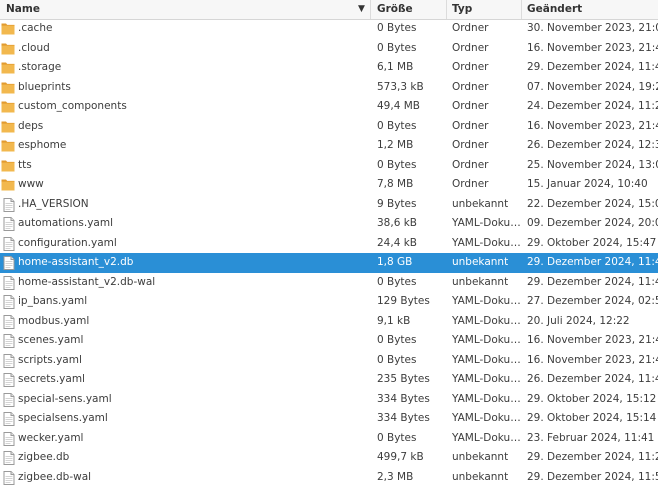 The height and width of the screenshot is (499, 658). Describe the element at coordinates (592, 301) in the screenshot. I see `file-modified: 27. Dezember 2024, 02:56` at that location.